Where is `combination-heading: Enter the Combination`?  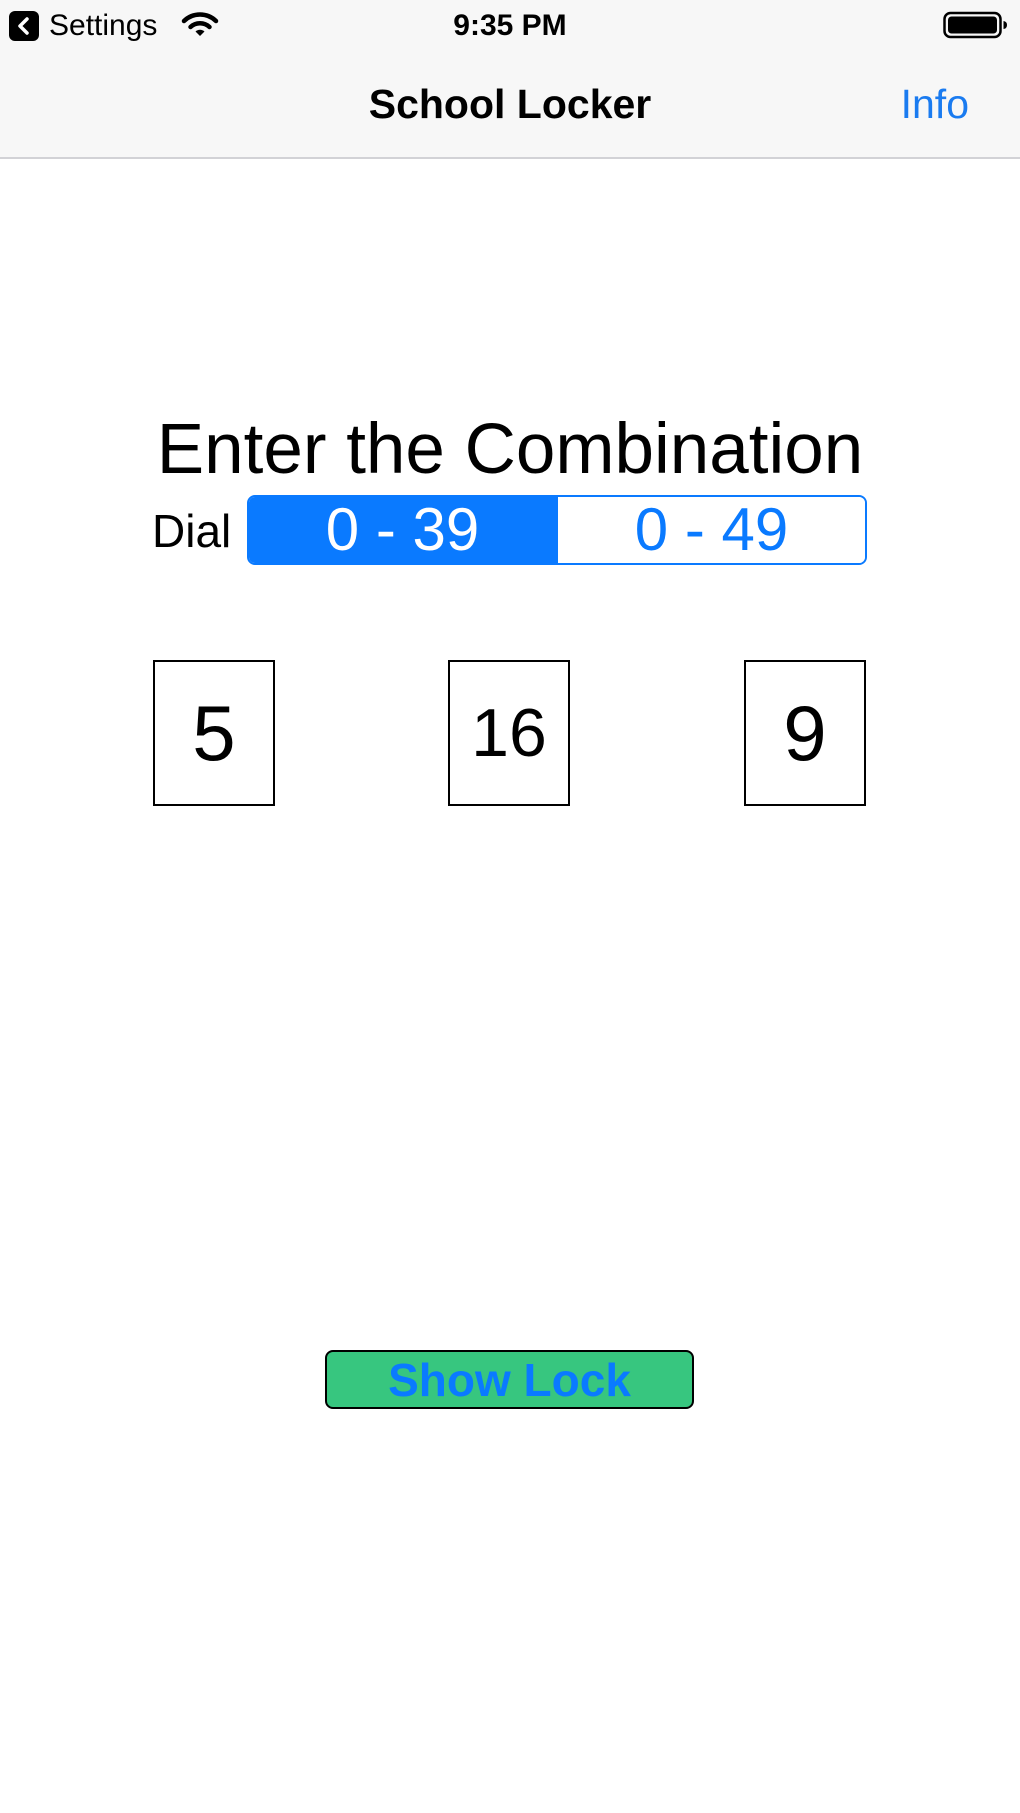
combination-heading: Enter the Combination is located at coordinates (510, 449).